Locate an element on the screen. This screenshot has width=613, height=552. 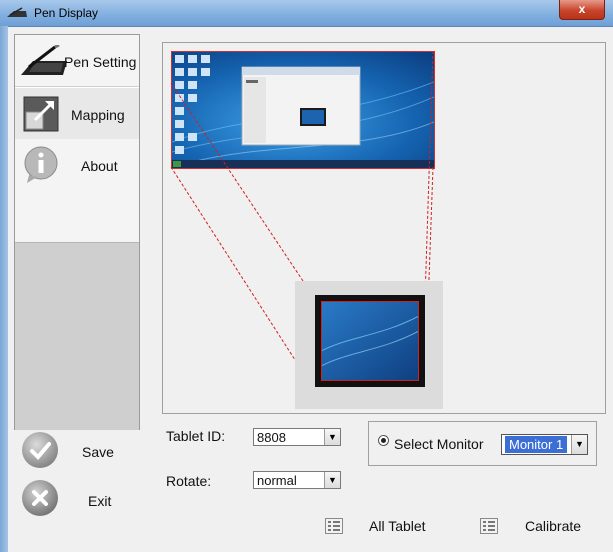
tablet-active-area is located at coordinates (370, 341).